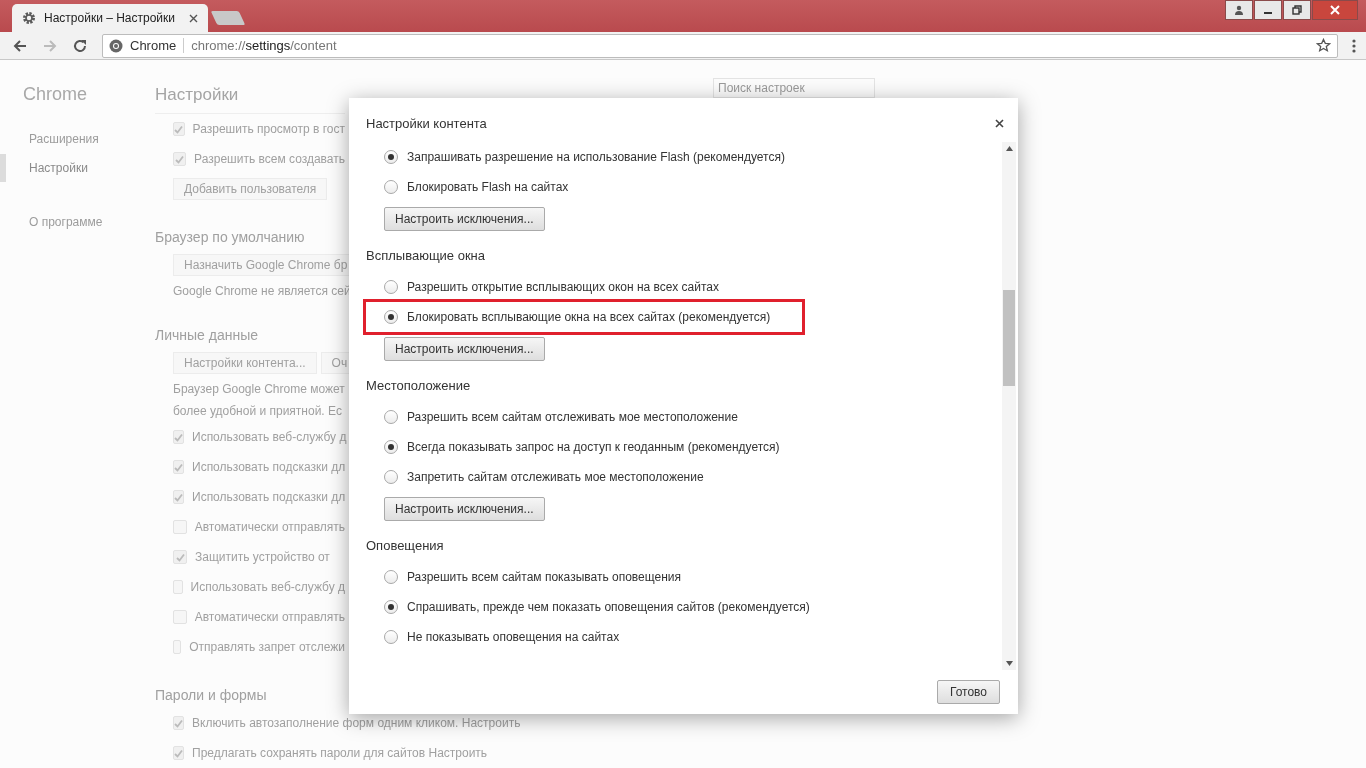  I want to click on profile-button, so click(1239, 10).